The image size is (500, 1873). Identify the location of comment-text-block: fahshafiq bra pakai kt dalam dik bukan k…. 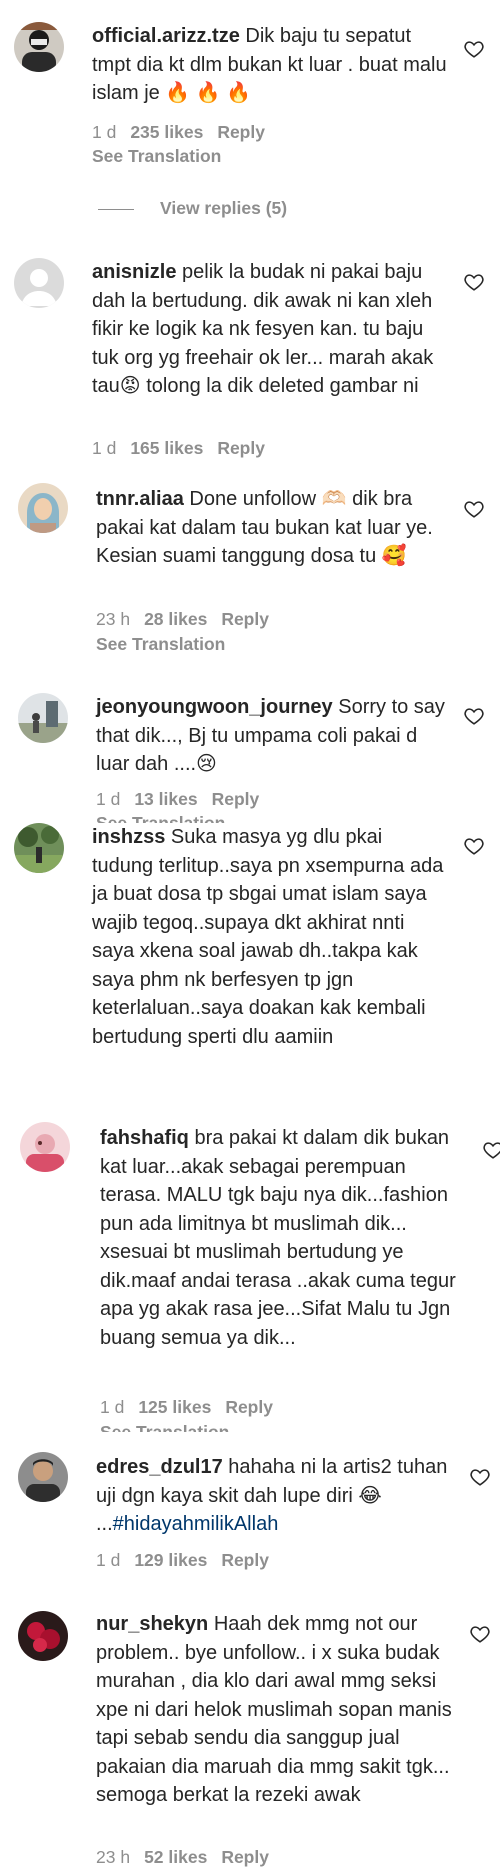
(280, 1238).